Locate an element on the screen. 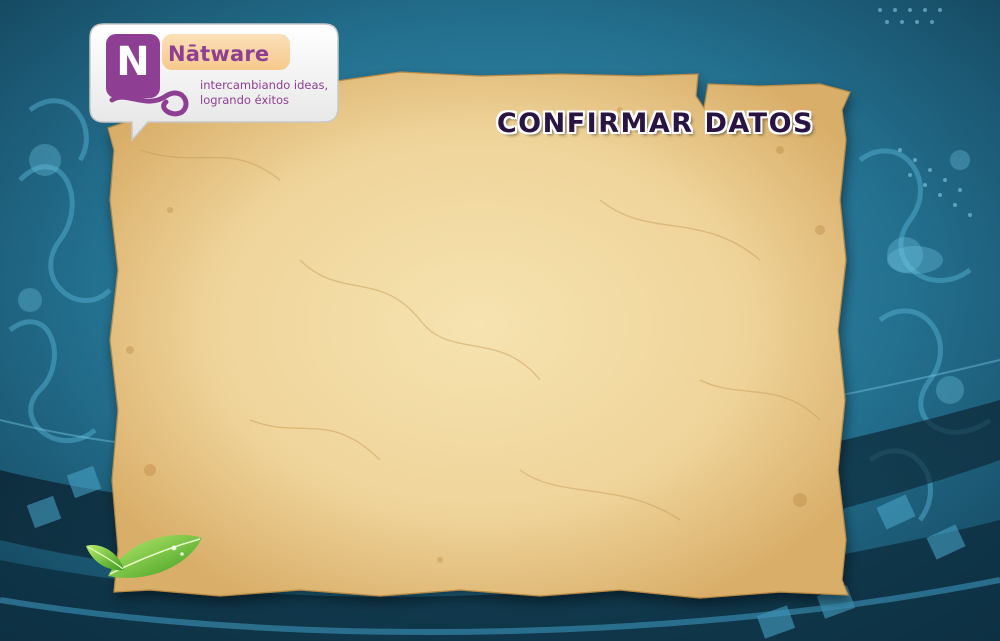 This screenshot has width=1000, height=641. brand-tagline: intercambiando ideas, logrando éxitos is located at coordinates (269, 93).